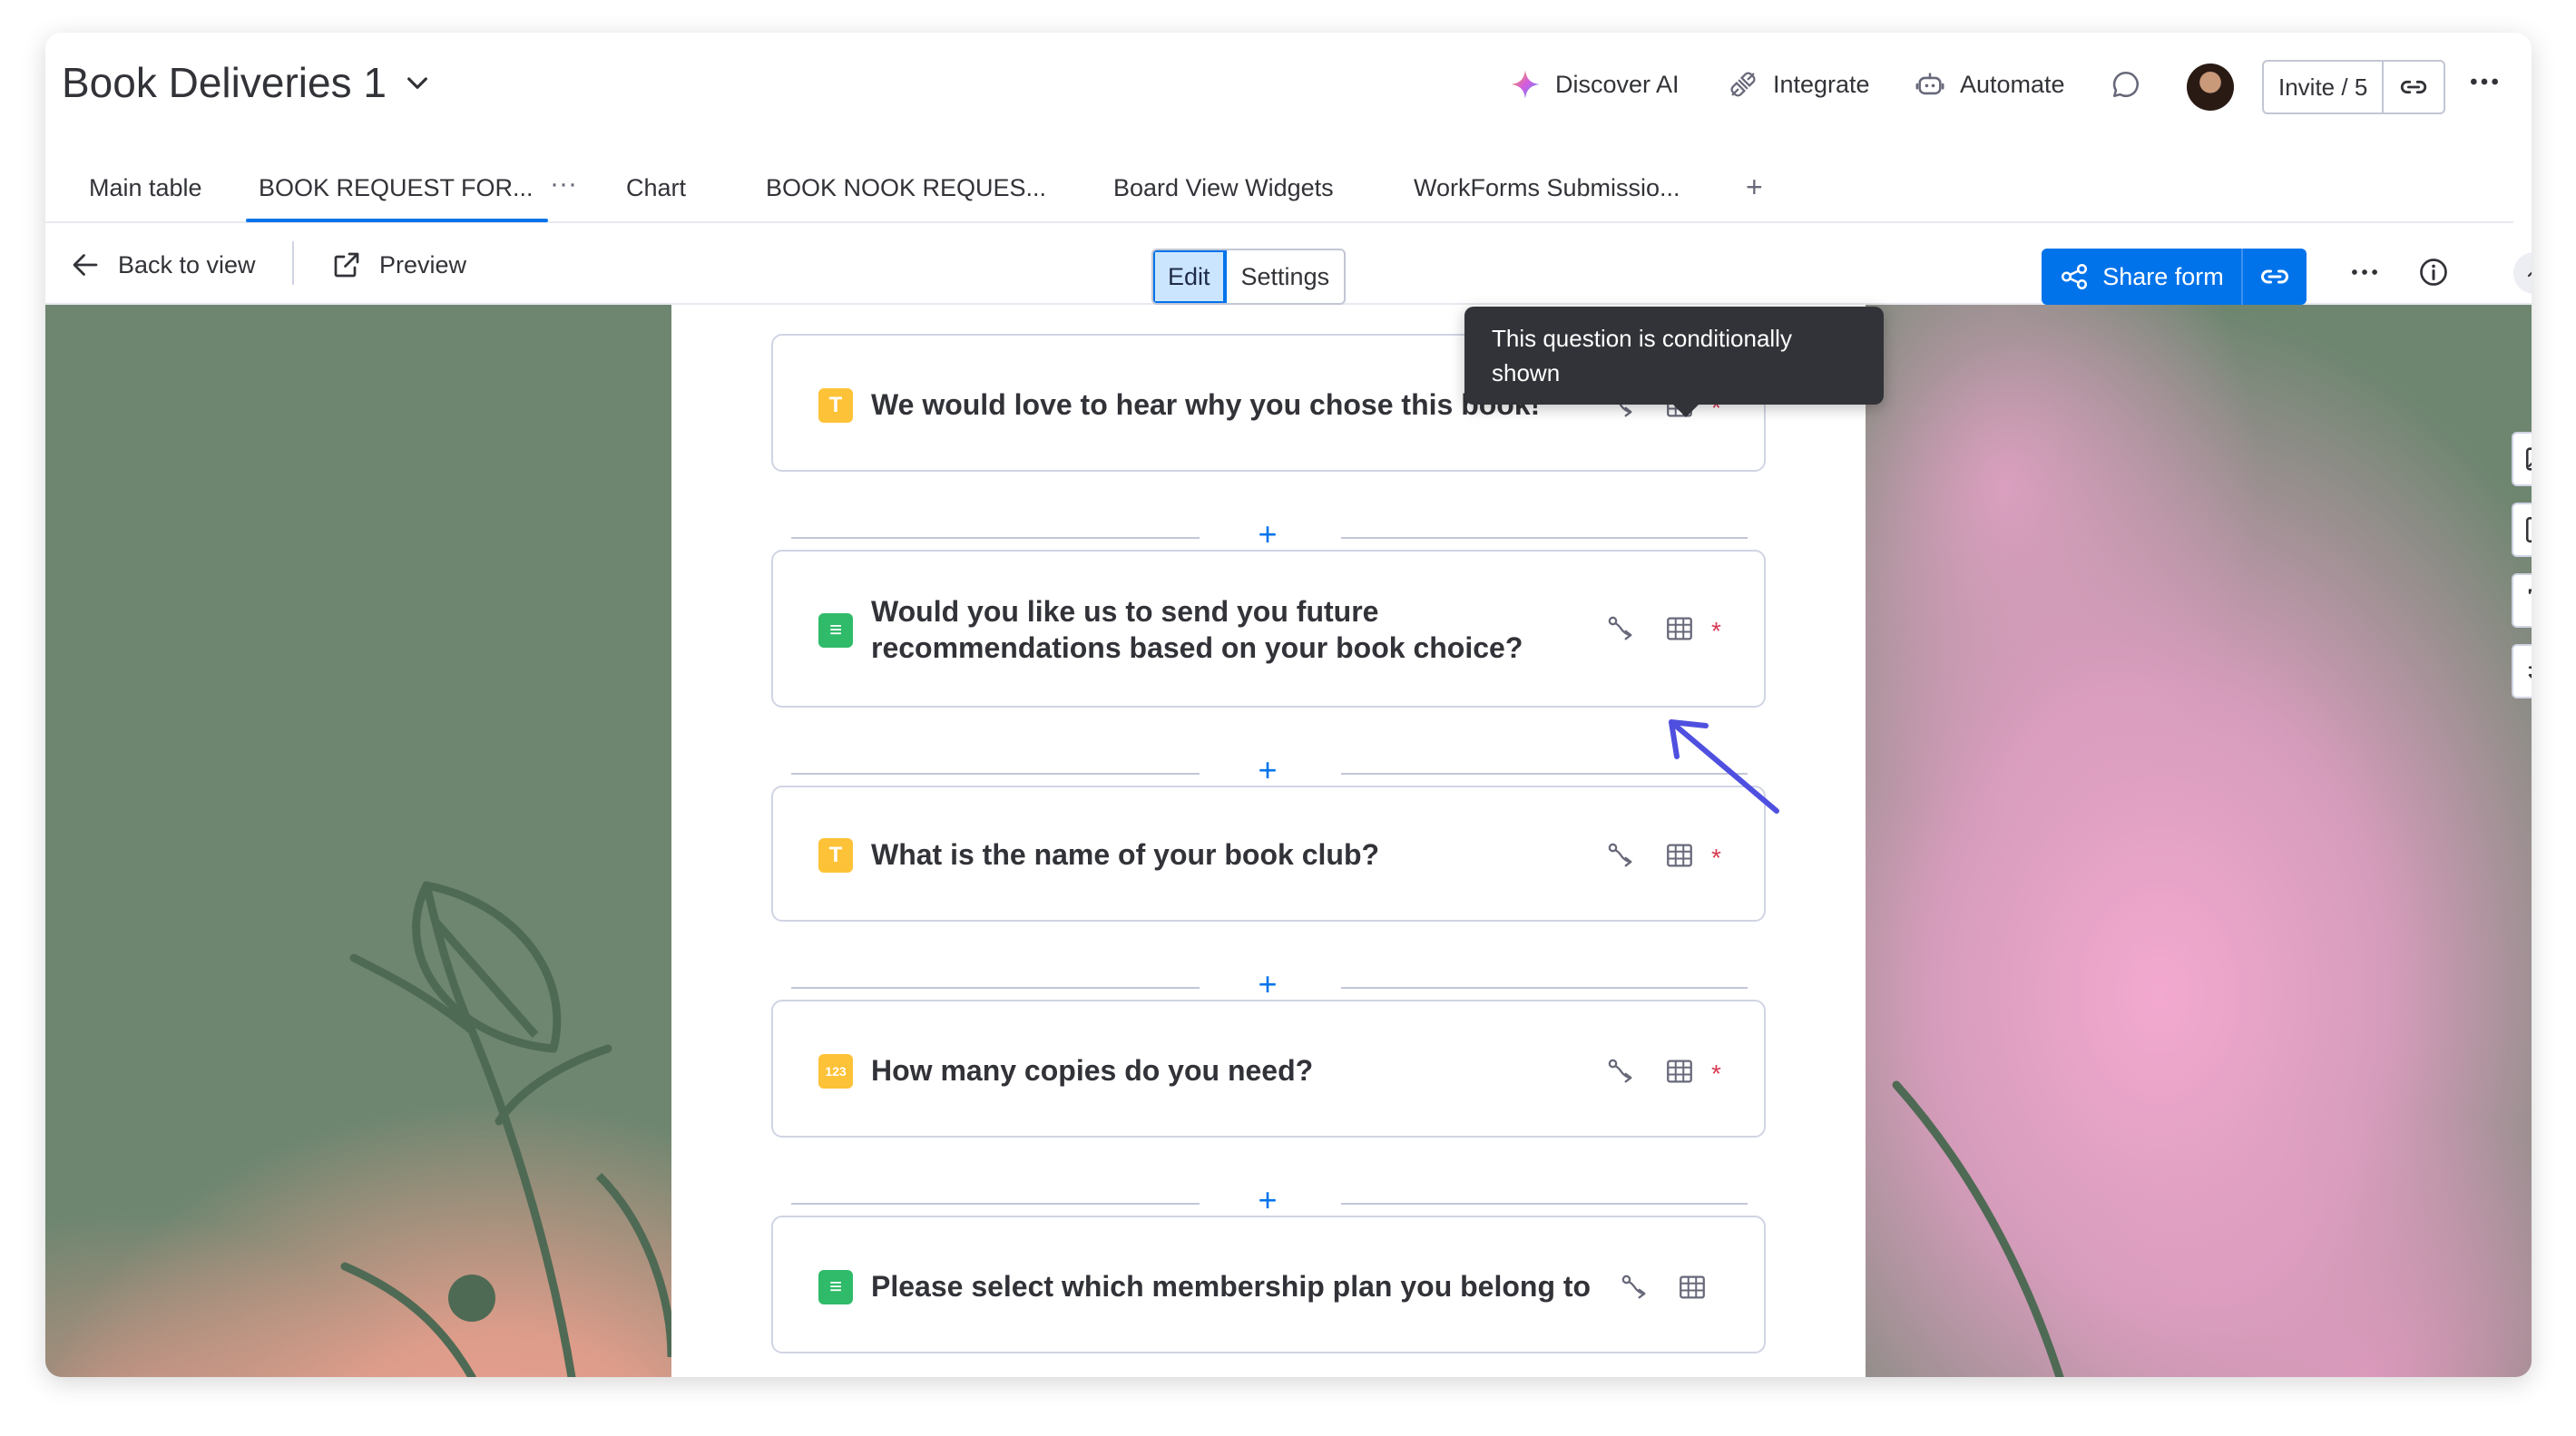 This screenshot has width=2576, height=1436. Describe the element at coordinates (1821, 84) in the screenshot. I see `integrate-label: Integrate` at that location.